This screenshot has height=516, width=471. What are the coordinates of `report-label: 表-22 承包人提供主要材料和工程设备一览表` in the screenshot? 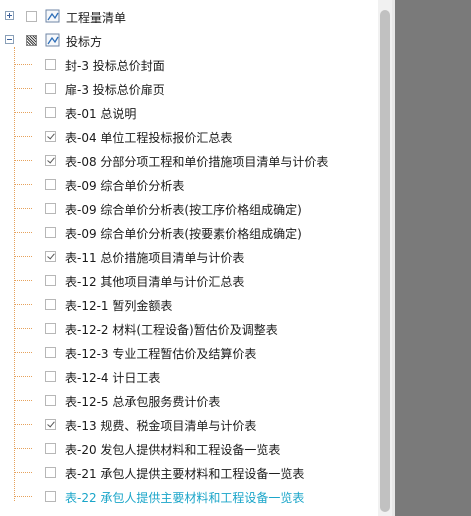 It's located at (185, 498).